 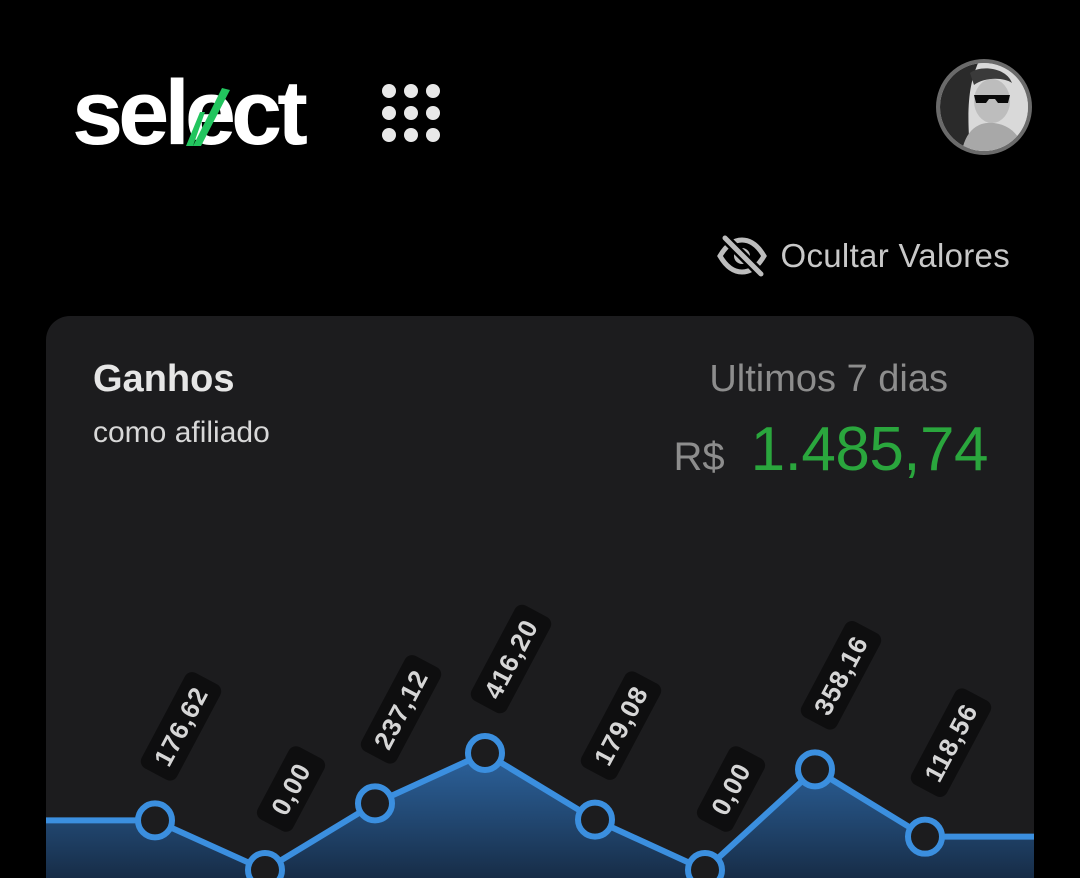 I want to click on data-label: 416,20, so click(x=511, y=659).